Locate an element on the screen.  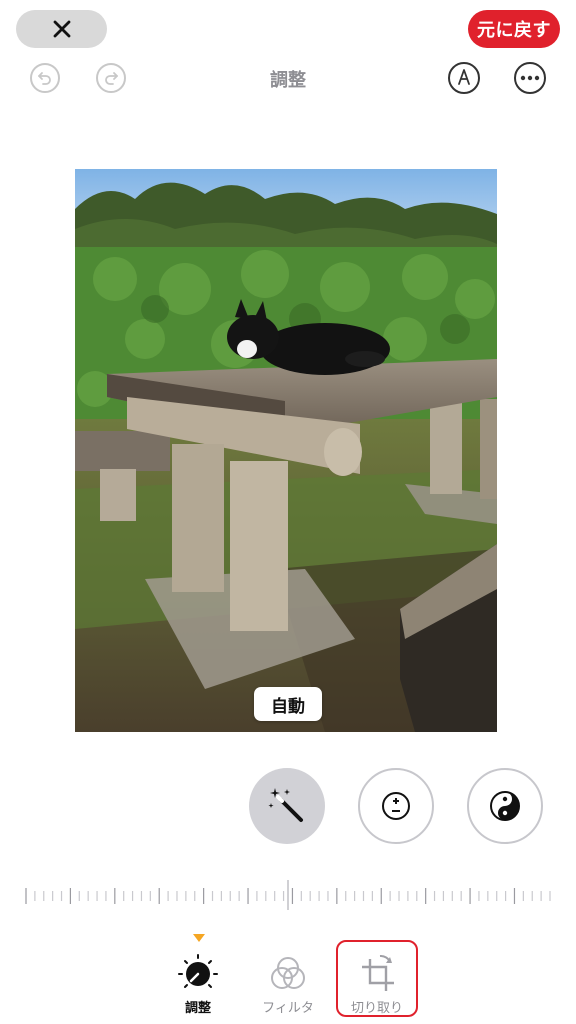
revert-button: 元に戻す is located at coordinates (514, 29).